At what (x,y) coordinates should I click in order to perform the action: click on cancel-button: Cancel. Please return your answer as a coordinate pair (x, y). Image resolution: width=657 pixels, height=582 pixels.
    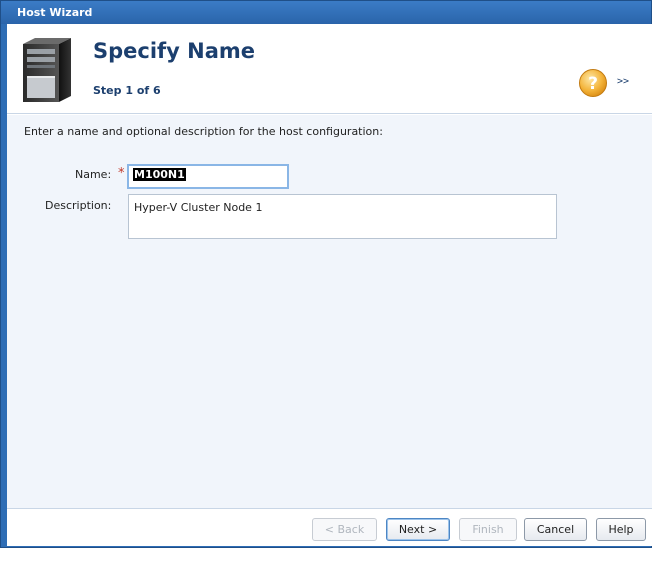
    Looking at the image, I should click on (555, 529).